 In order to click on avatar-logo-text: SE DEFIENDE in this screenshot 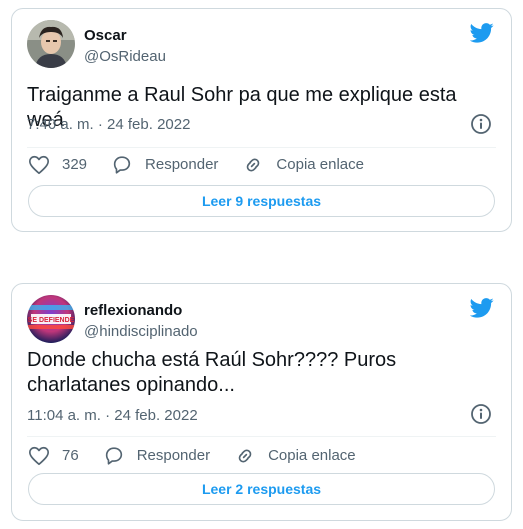, I will do `click(51, 320)`.